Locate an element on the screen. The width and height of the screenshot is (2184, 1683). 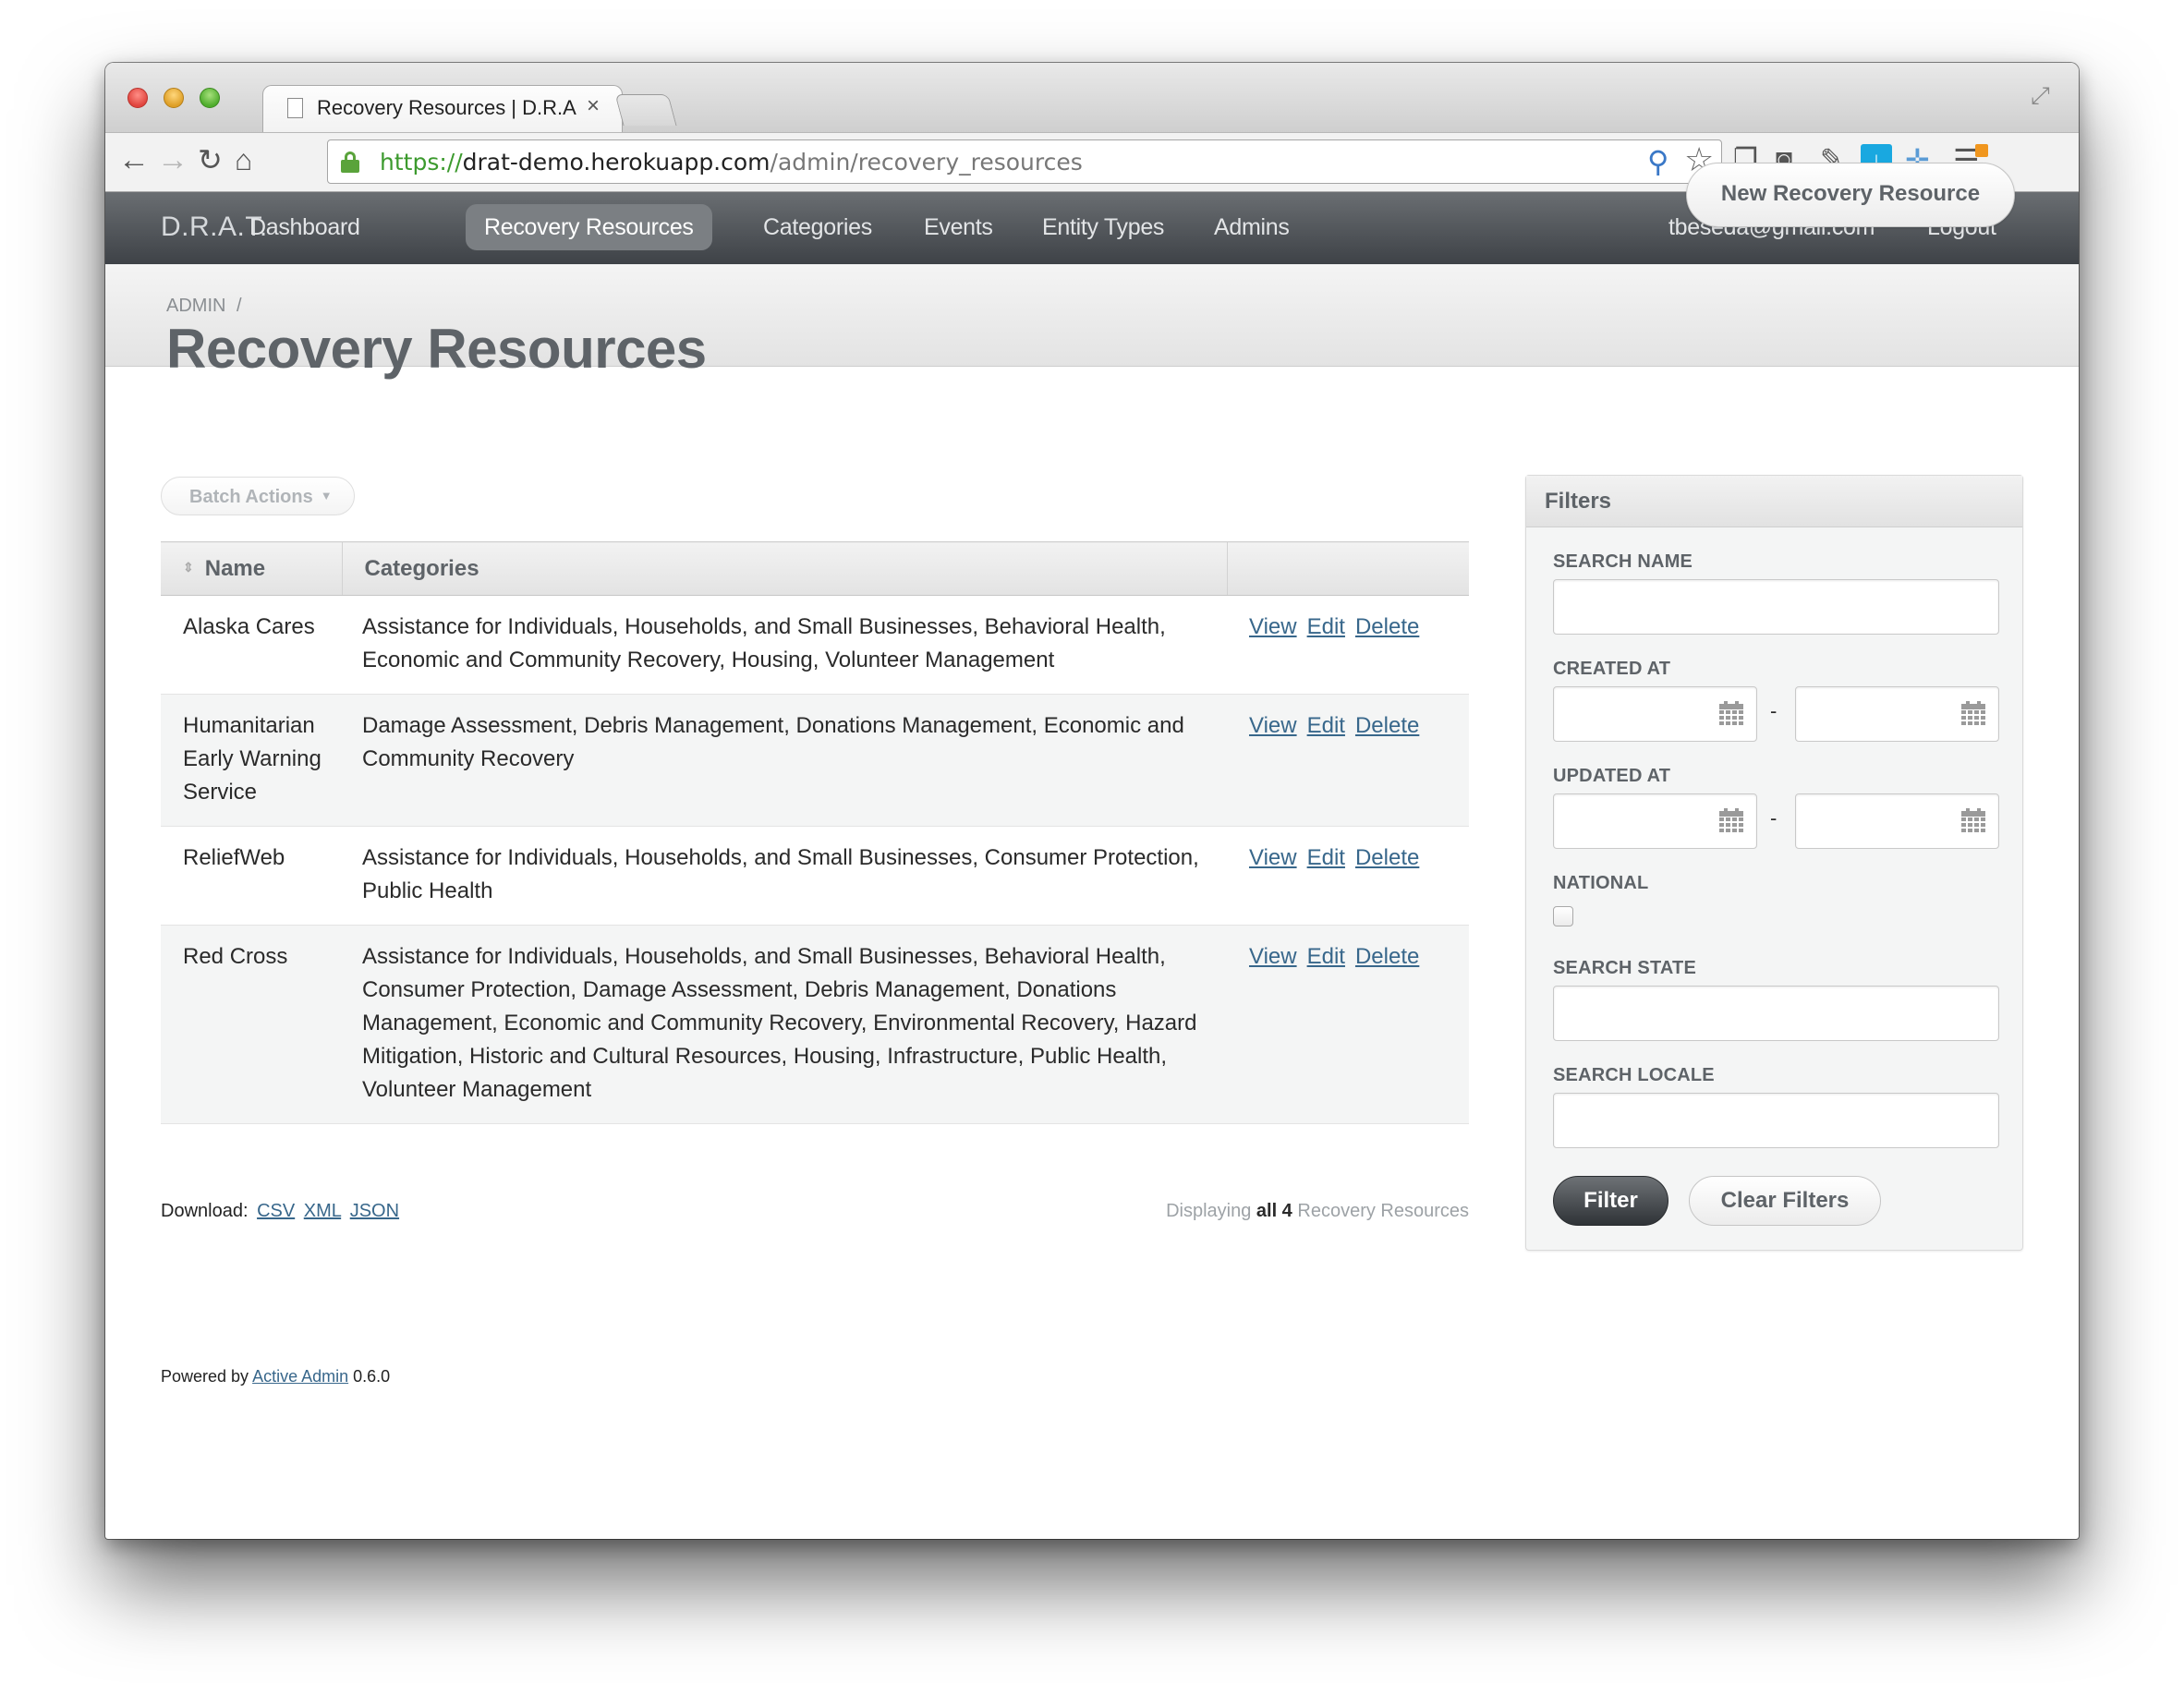
created-at-from-input is located at coordinates (1655, 714).